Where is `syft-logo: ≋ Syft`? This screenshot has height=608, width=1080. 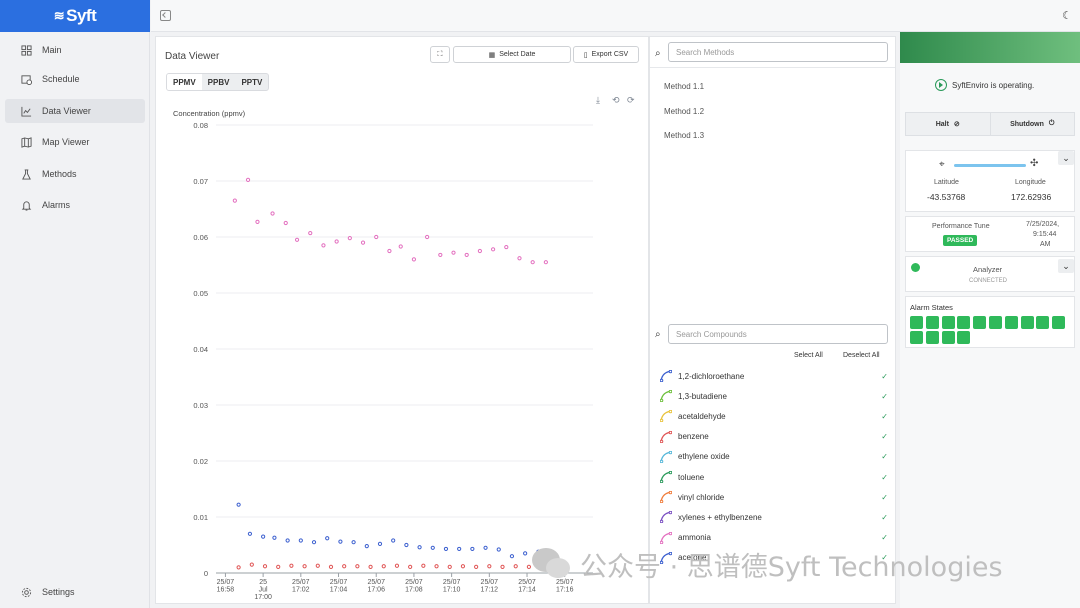
syft-logo: ≋ Syft is located at coordinates (75, 16).